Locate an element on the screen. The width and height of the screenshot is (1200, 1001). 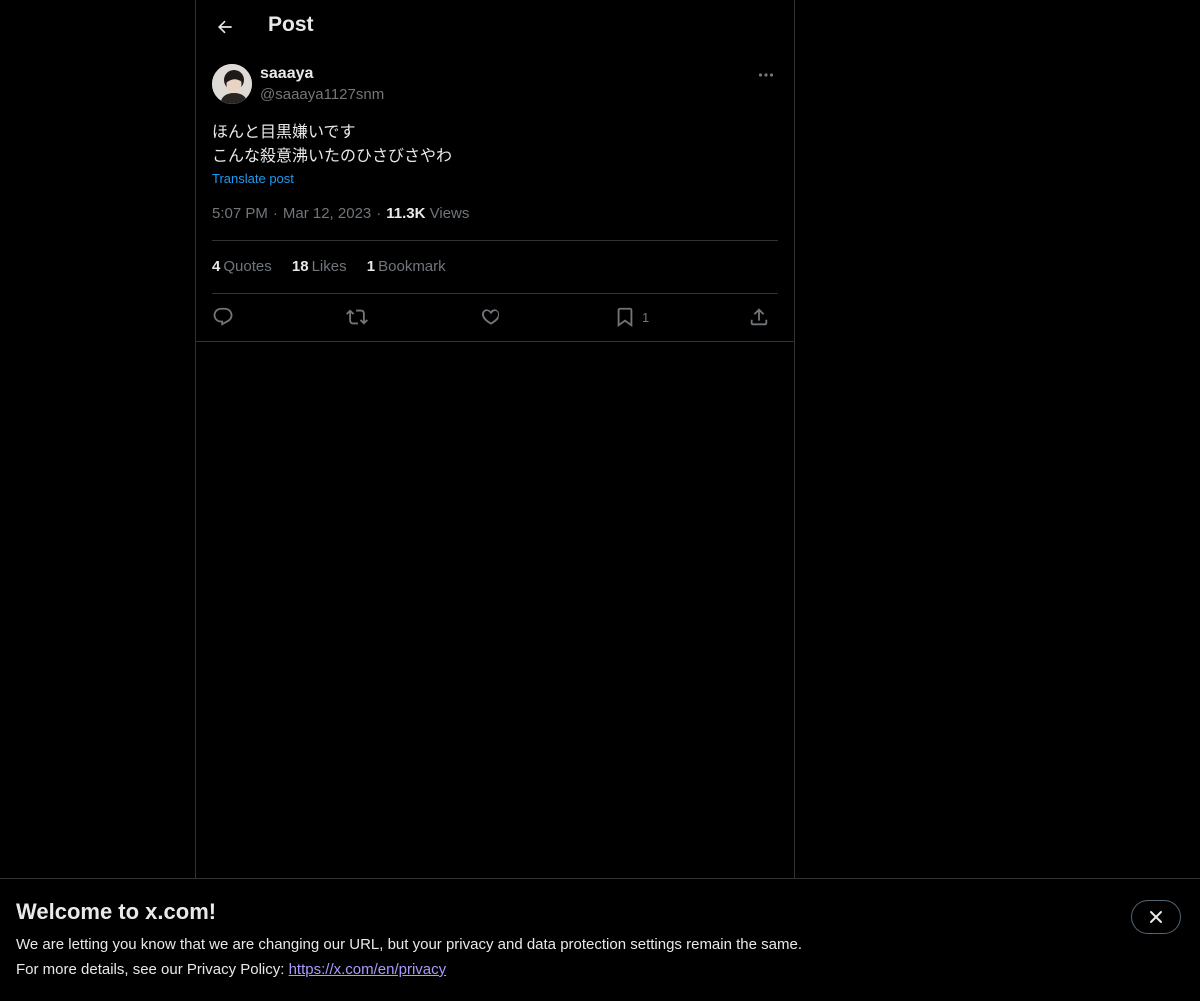
quotes-label: Quotes is located at coordinates (247, 266).